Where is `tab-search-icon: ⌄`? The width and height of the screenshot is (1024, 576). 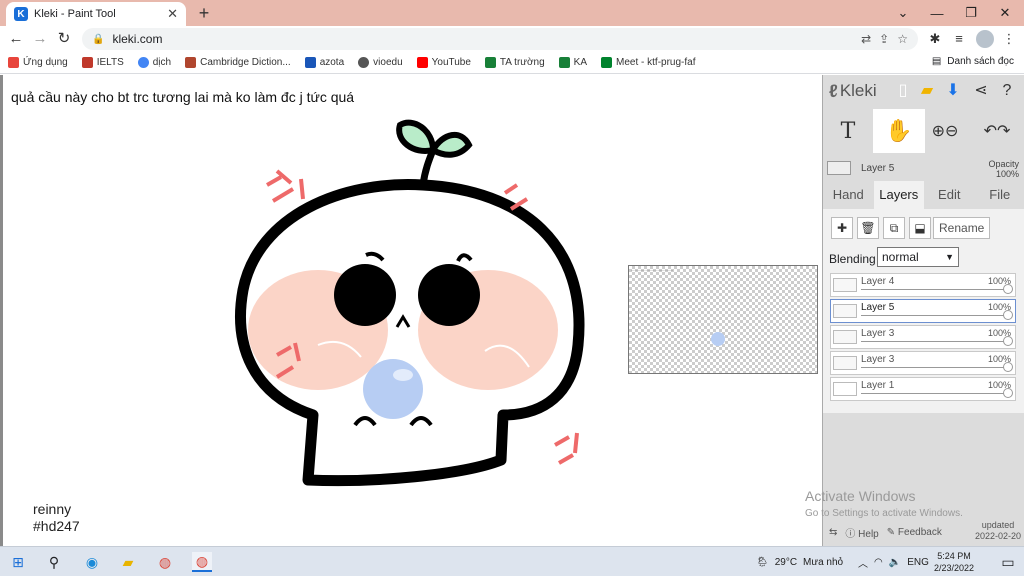 tab-search-icon: ⌄ is located at coordinates (903, 13).